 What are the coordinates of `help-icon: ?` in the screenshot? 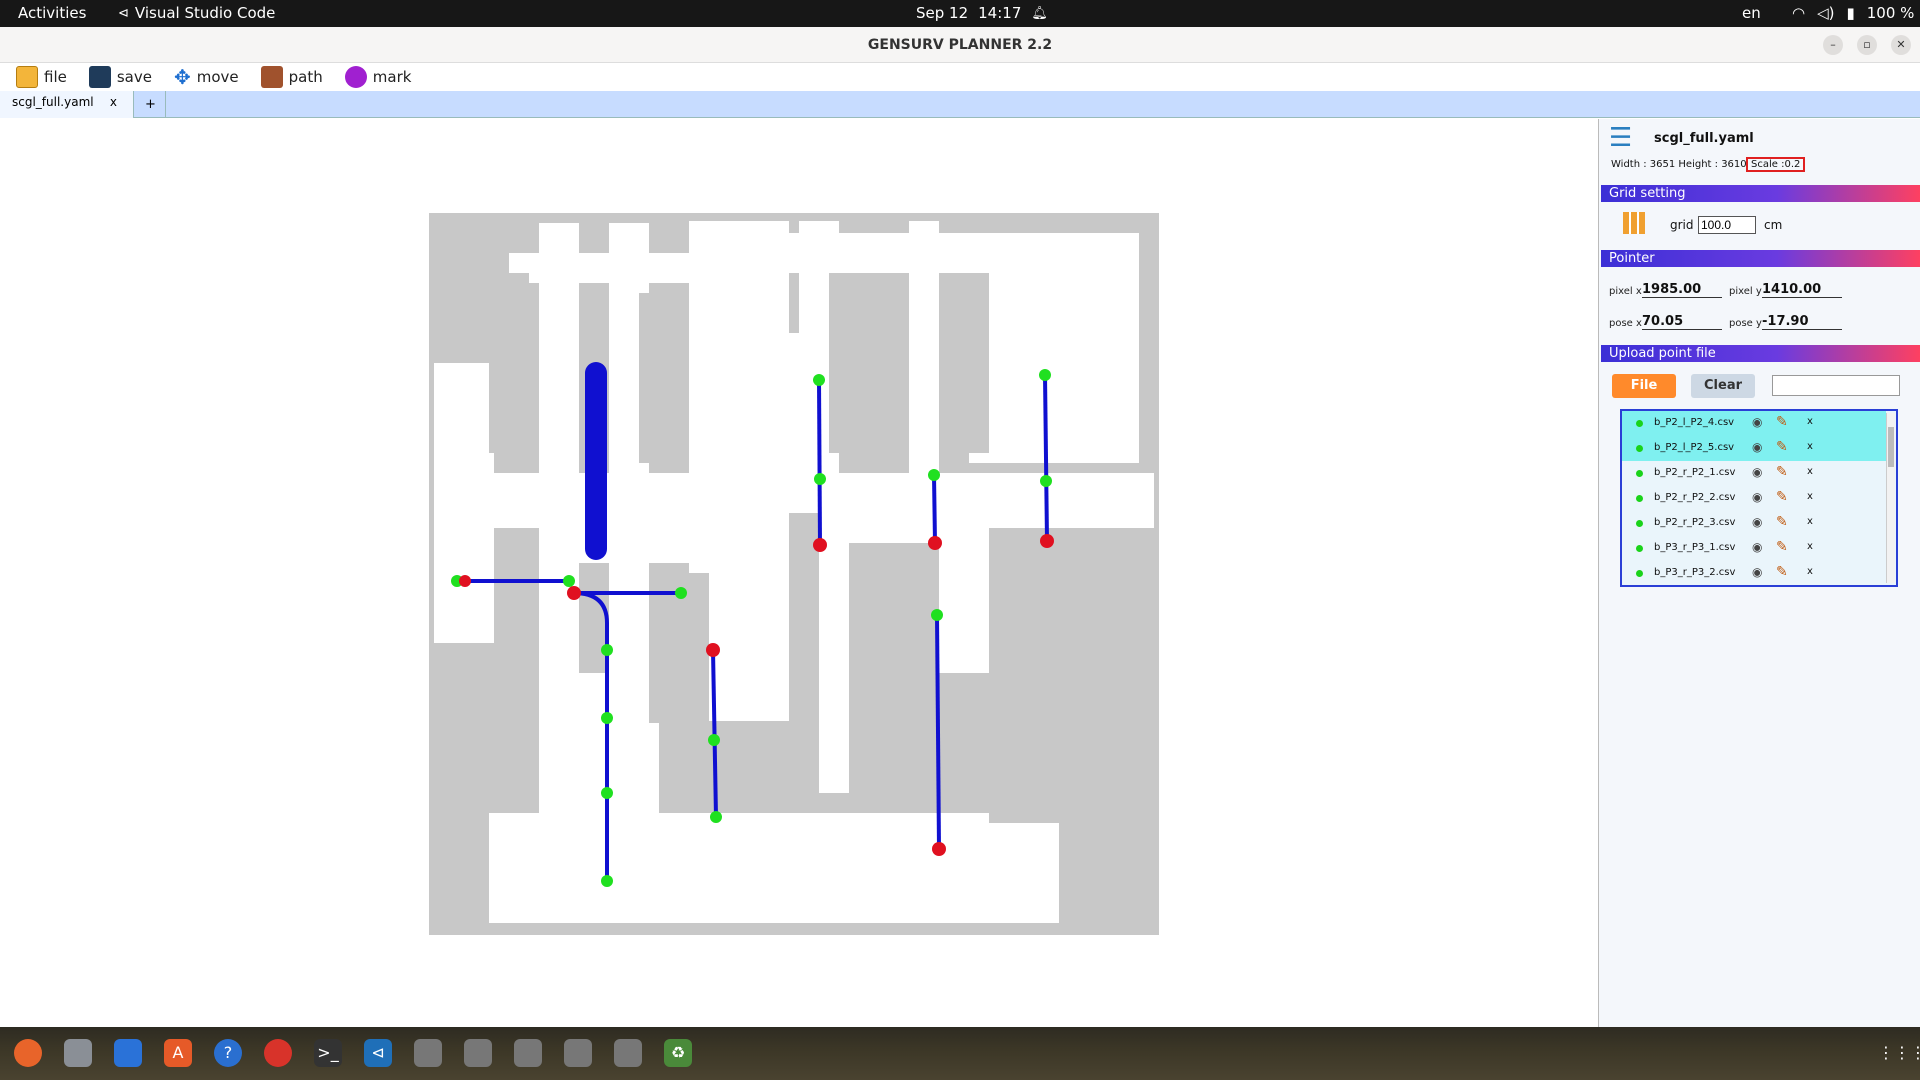 It's located at (228, 1053).